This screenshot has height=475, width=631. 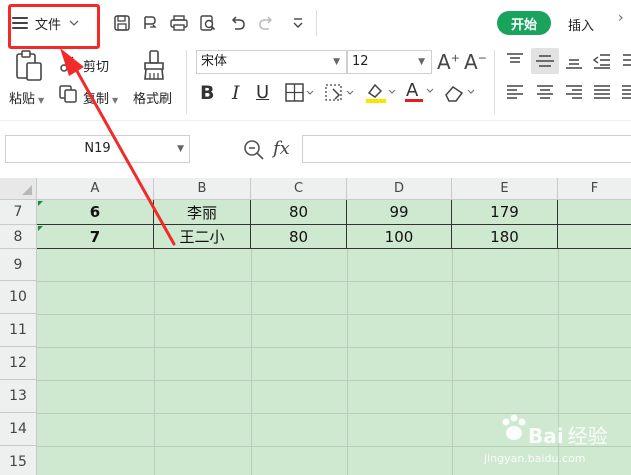 I want to click on table-cell: 7, so click(x=95, y=237).